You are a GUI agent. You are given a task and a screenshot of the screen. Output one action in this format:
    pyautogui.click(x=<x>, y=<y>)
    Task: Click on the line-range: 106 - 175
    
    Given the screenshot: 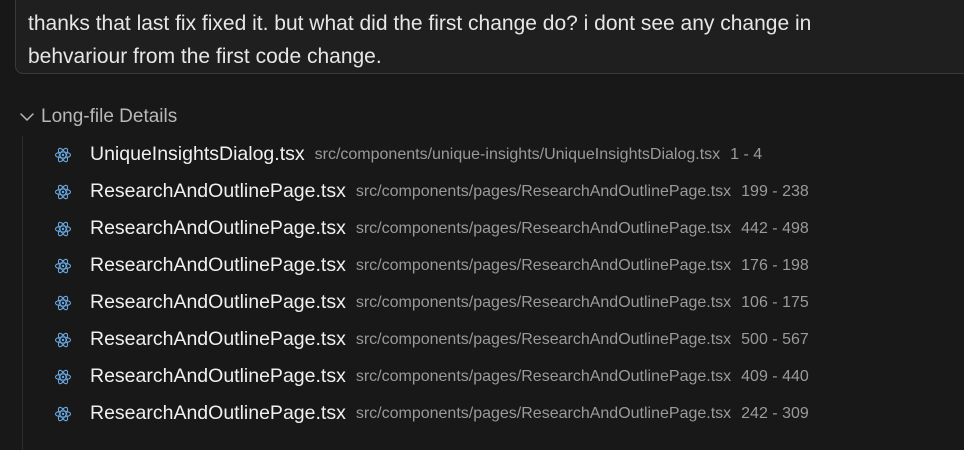 What is the action you would take?
    pyautogui.click(x=775, y=302)
    